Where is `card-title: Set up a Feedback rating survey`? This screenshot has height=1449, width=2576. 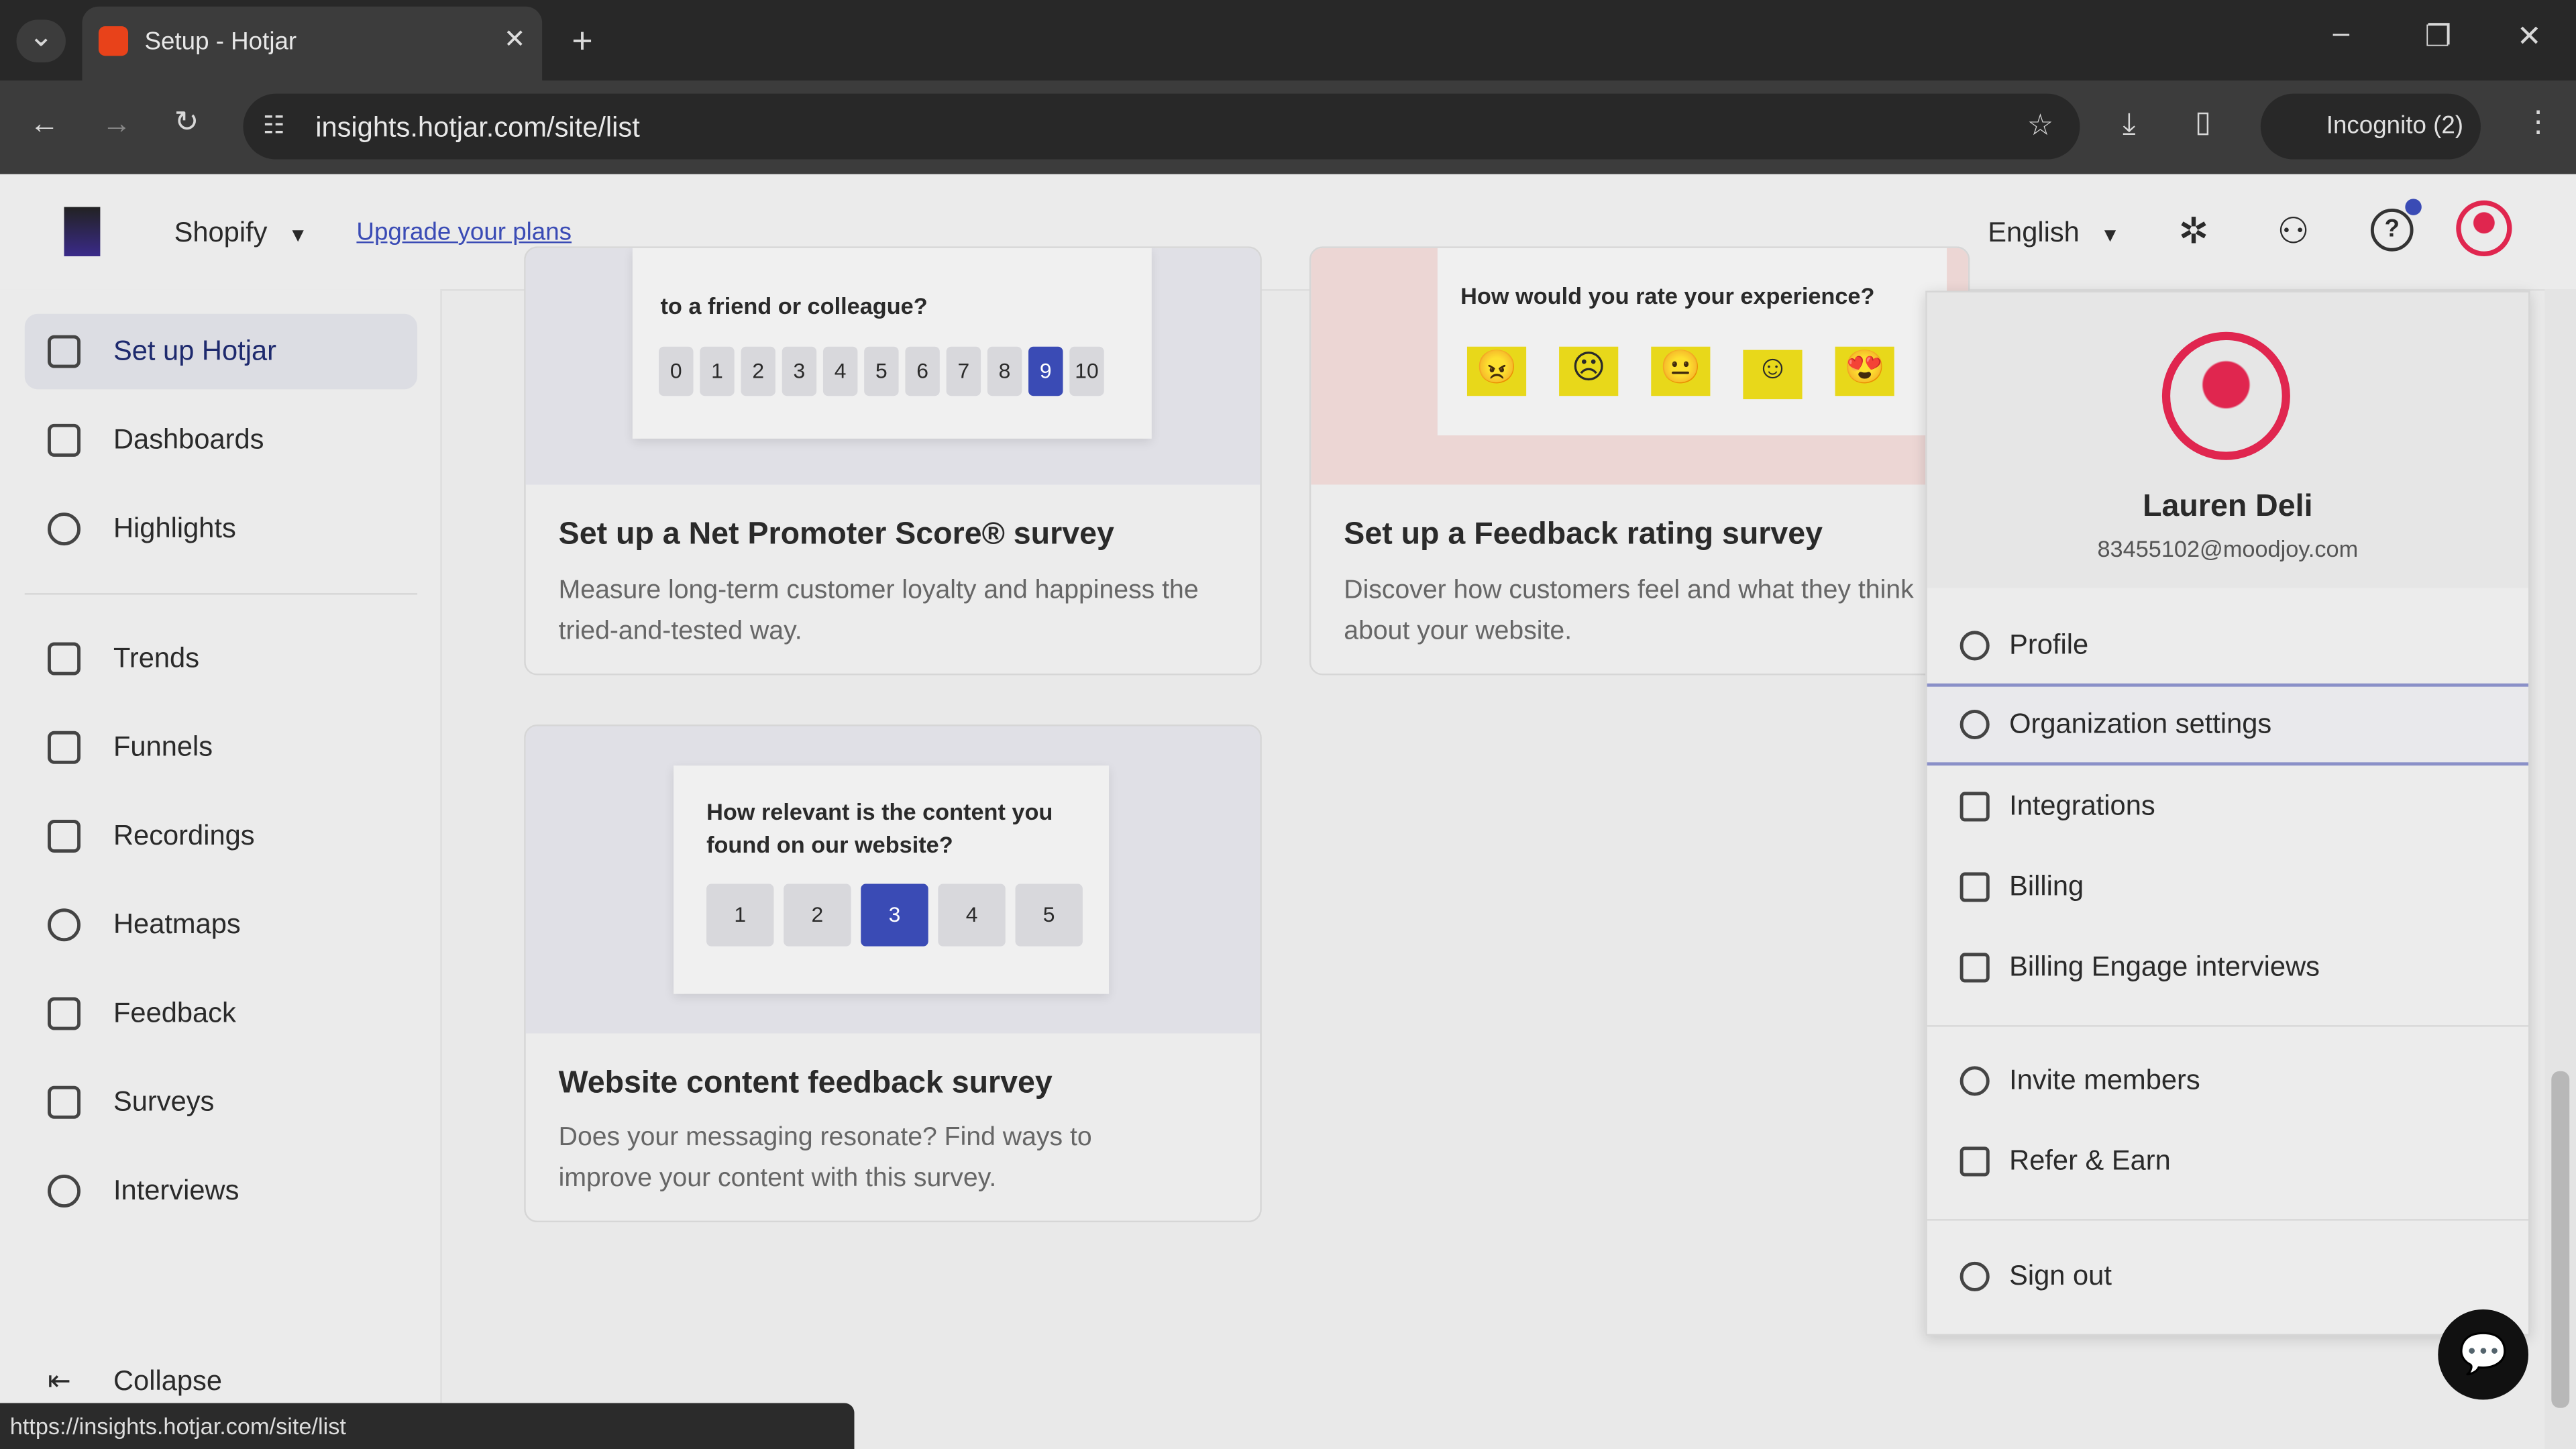 card-title: Set up a Feedback rating survey is located at coordinates (1583, 534).